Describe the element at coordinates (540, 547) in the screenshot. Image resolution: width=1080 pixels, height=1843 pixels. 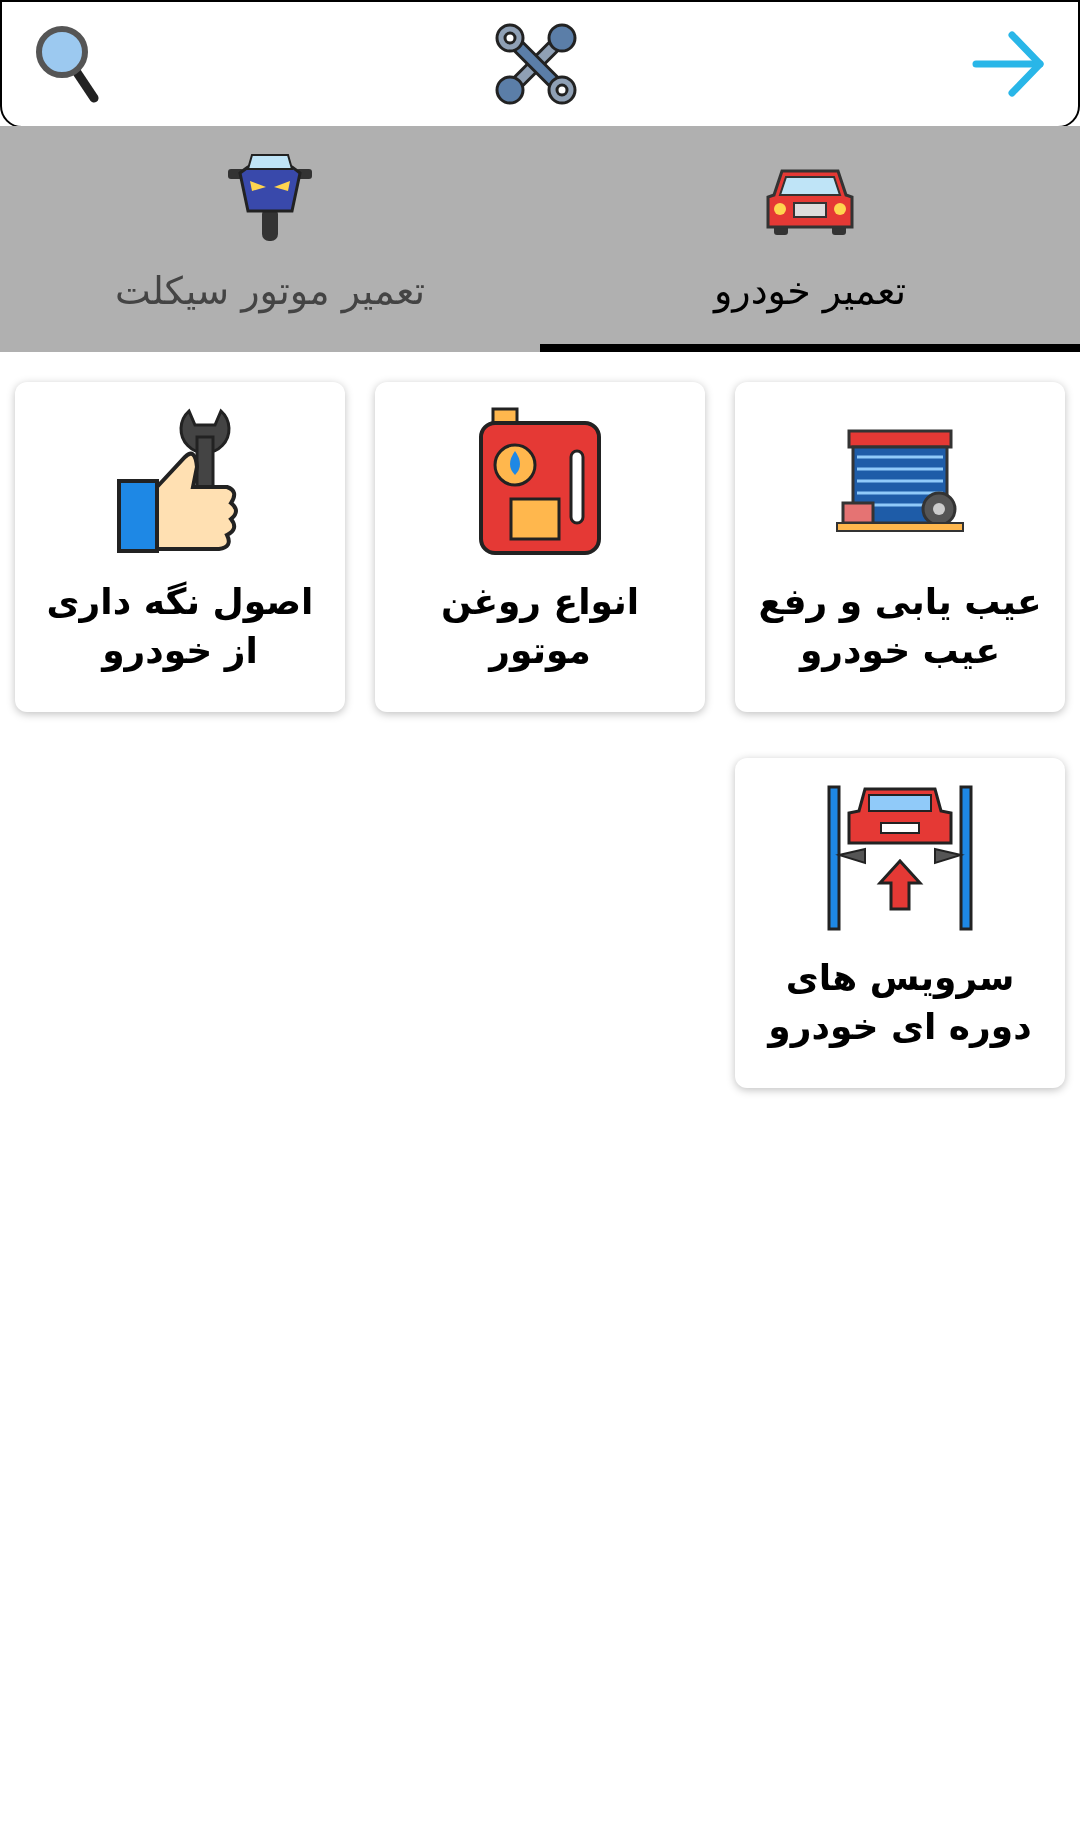
I see `topic-card: انواع روغن موتور` at that location.